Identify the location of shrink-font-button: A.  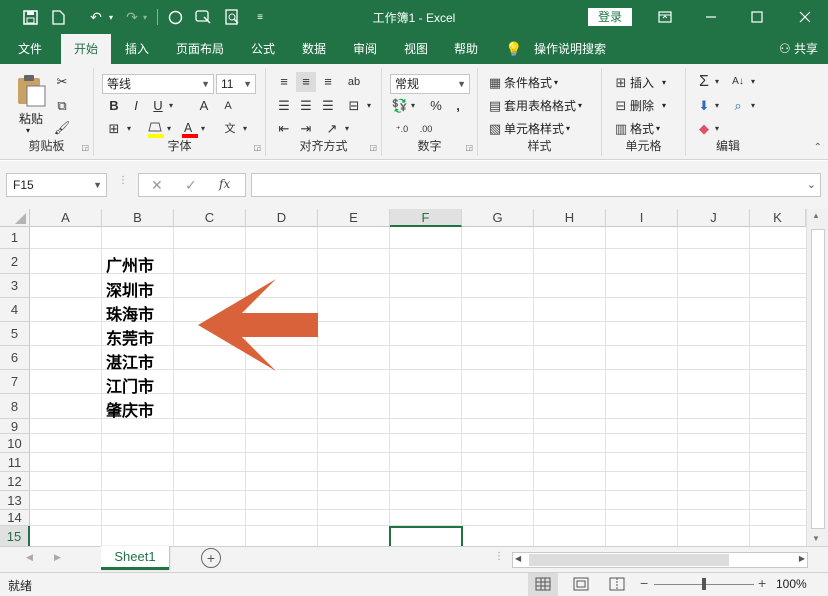
(228, 106).